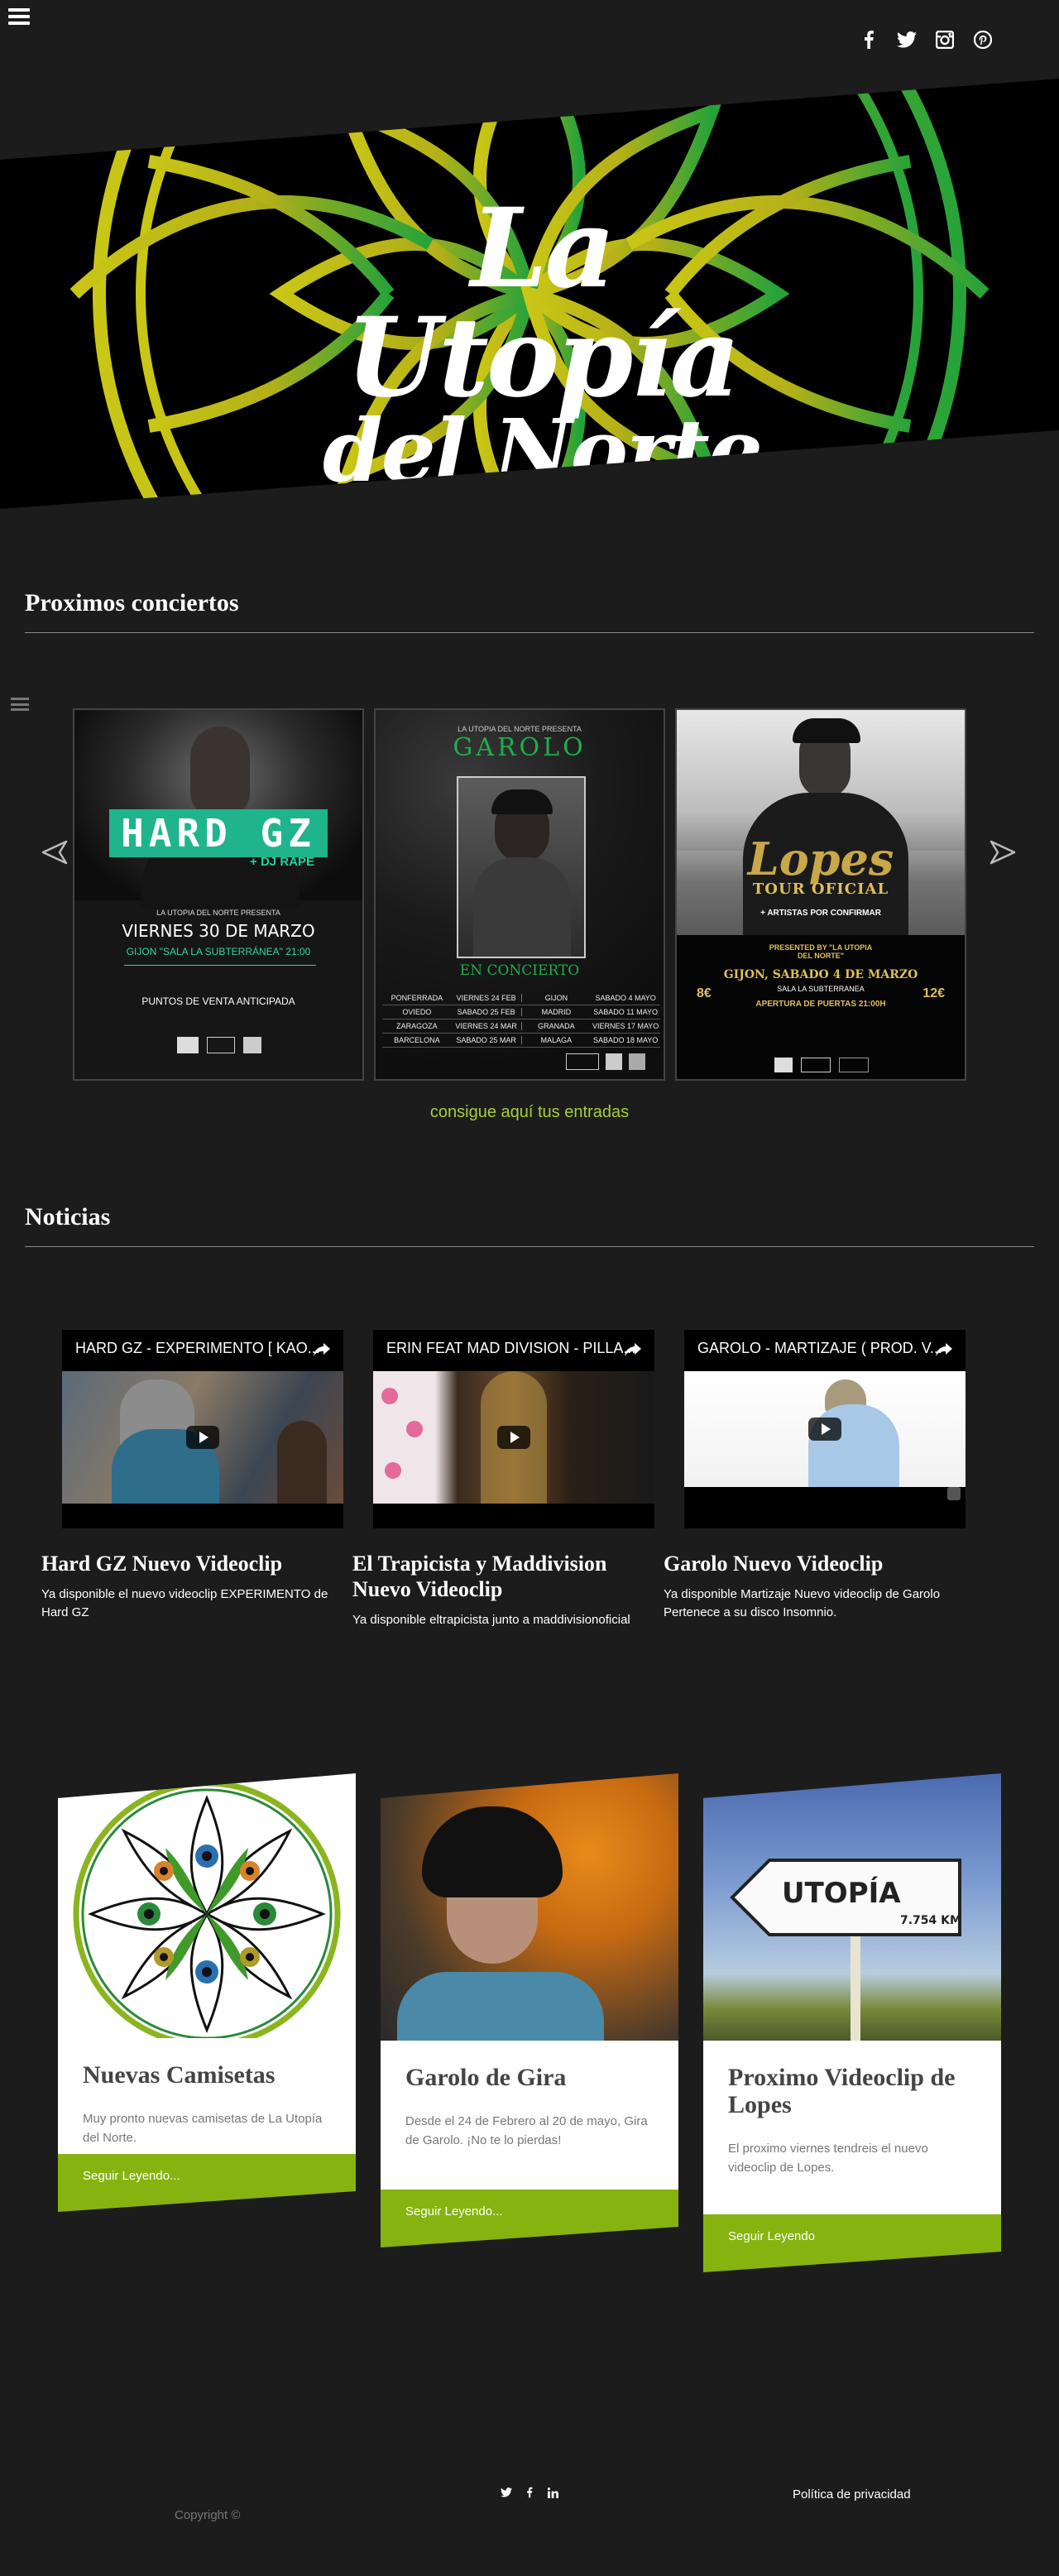 This screenshot has width=1059, height=2576. What do you see at coordinates (926, 40) in the screenshot?
I see `social-links` at bounding box center [926, 40].